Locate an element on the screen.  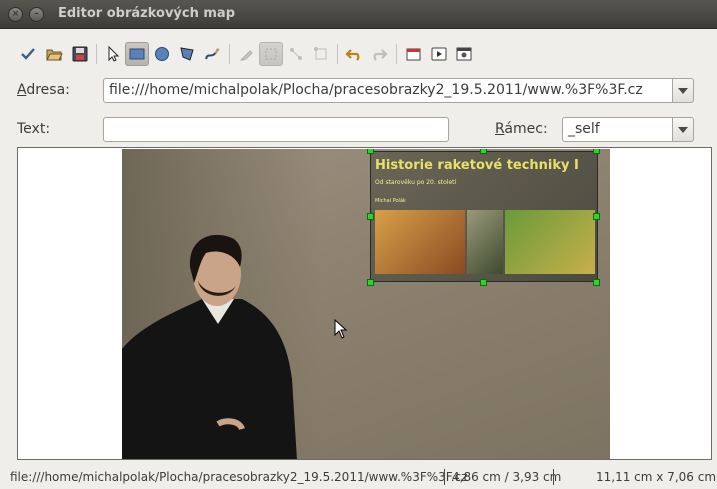
edit-area-button is located at coordinates (247, 54).